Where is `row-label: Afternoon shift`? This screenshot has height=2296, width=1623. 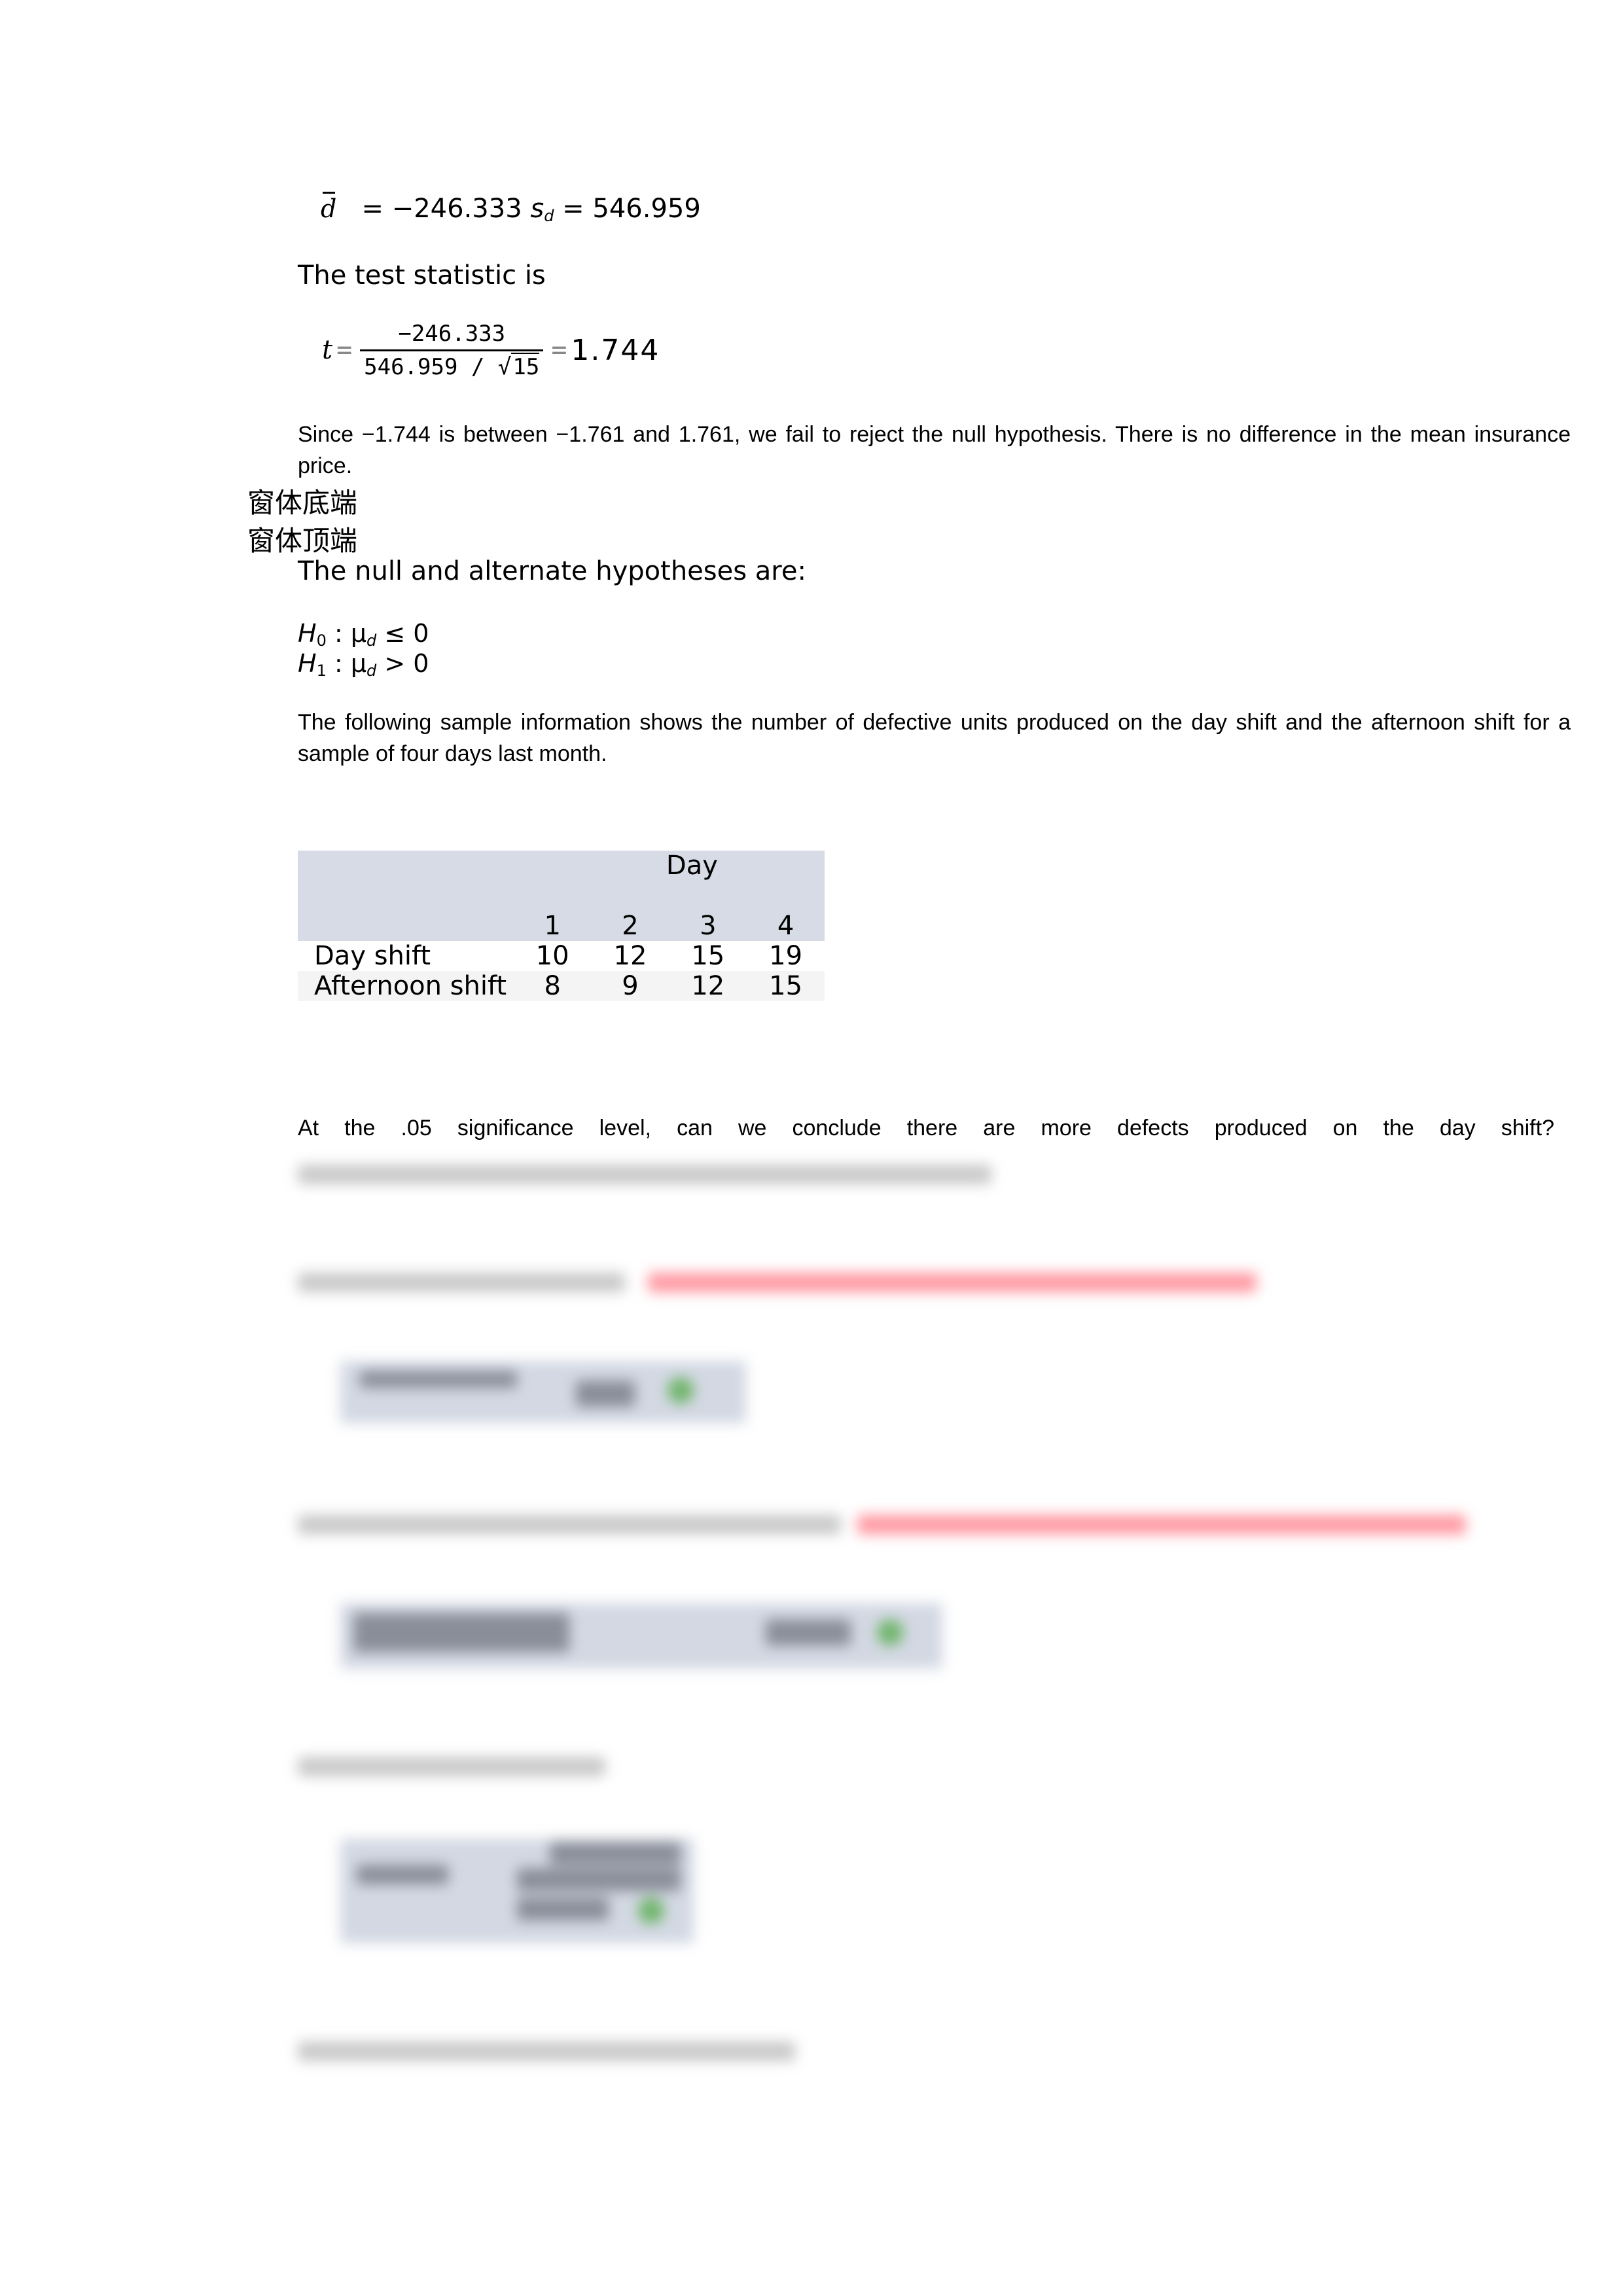 row-label: Afternoon shift is located at coordinates (406, 986).